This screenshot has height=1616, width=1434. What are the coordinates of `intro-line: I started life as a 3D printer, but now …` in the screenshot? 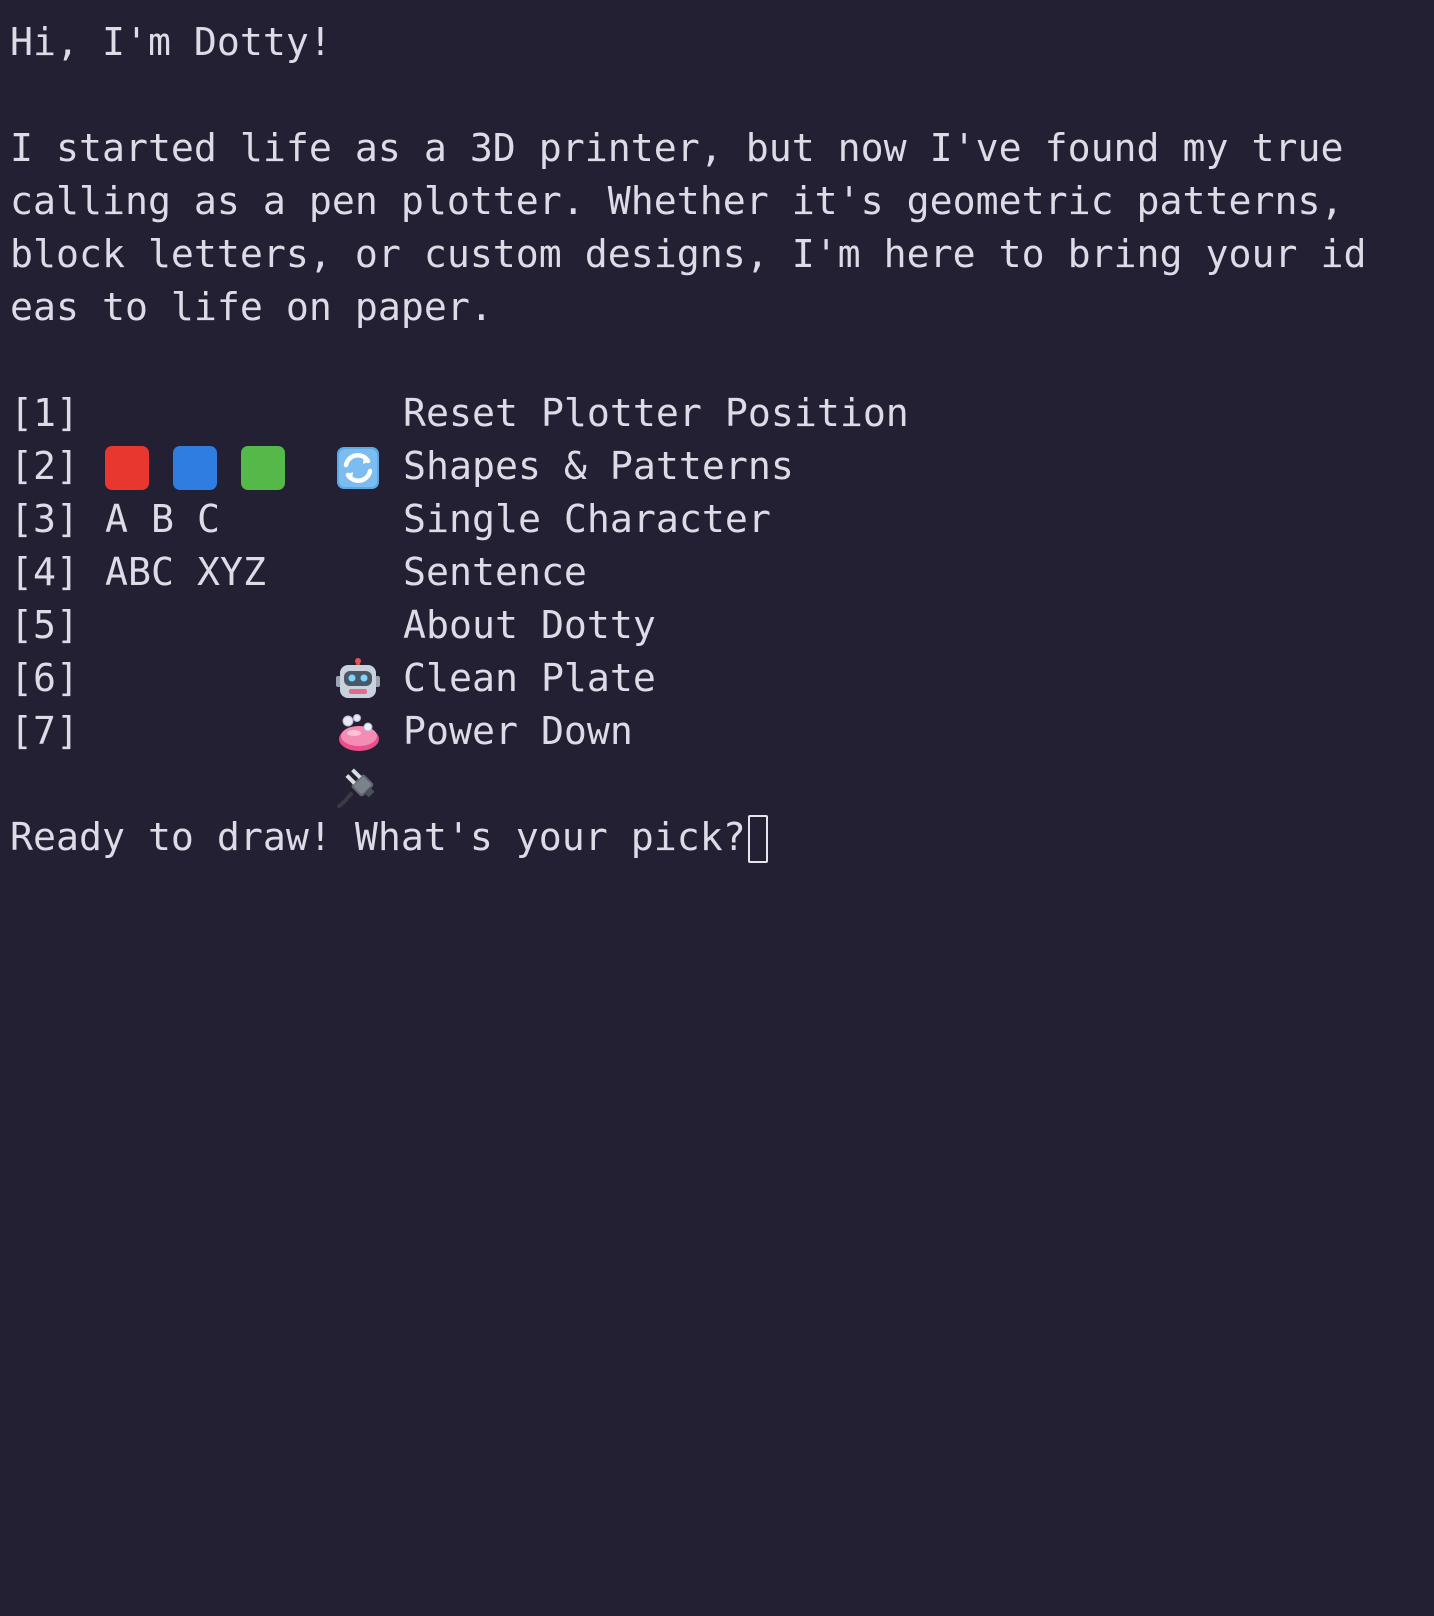 It's located at (677, 149).